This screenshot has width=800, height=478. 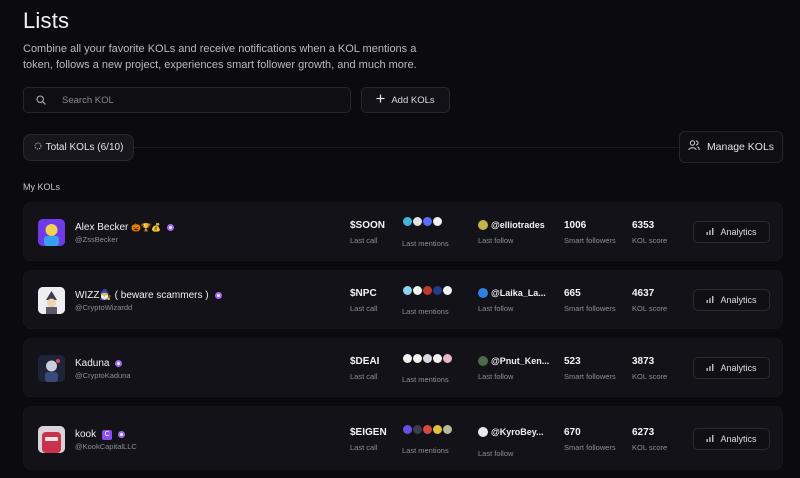 What do you see at coordinates (367, 225) in the screenshot?
I see `last-call-value: $SOON` at bounding box center [367, 225].